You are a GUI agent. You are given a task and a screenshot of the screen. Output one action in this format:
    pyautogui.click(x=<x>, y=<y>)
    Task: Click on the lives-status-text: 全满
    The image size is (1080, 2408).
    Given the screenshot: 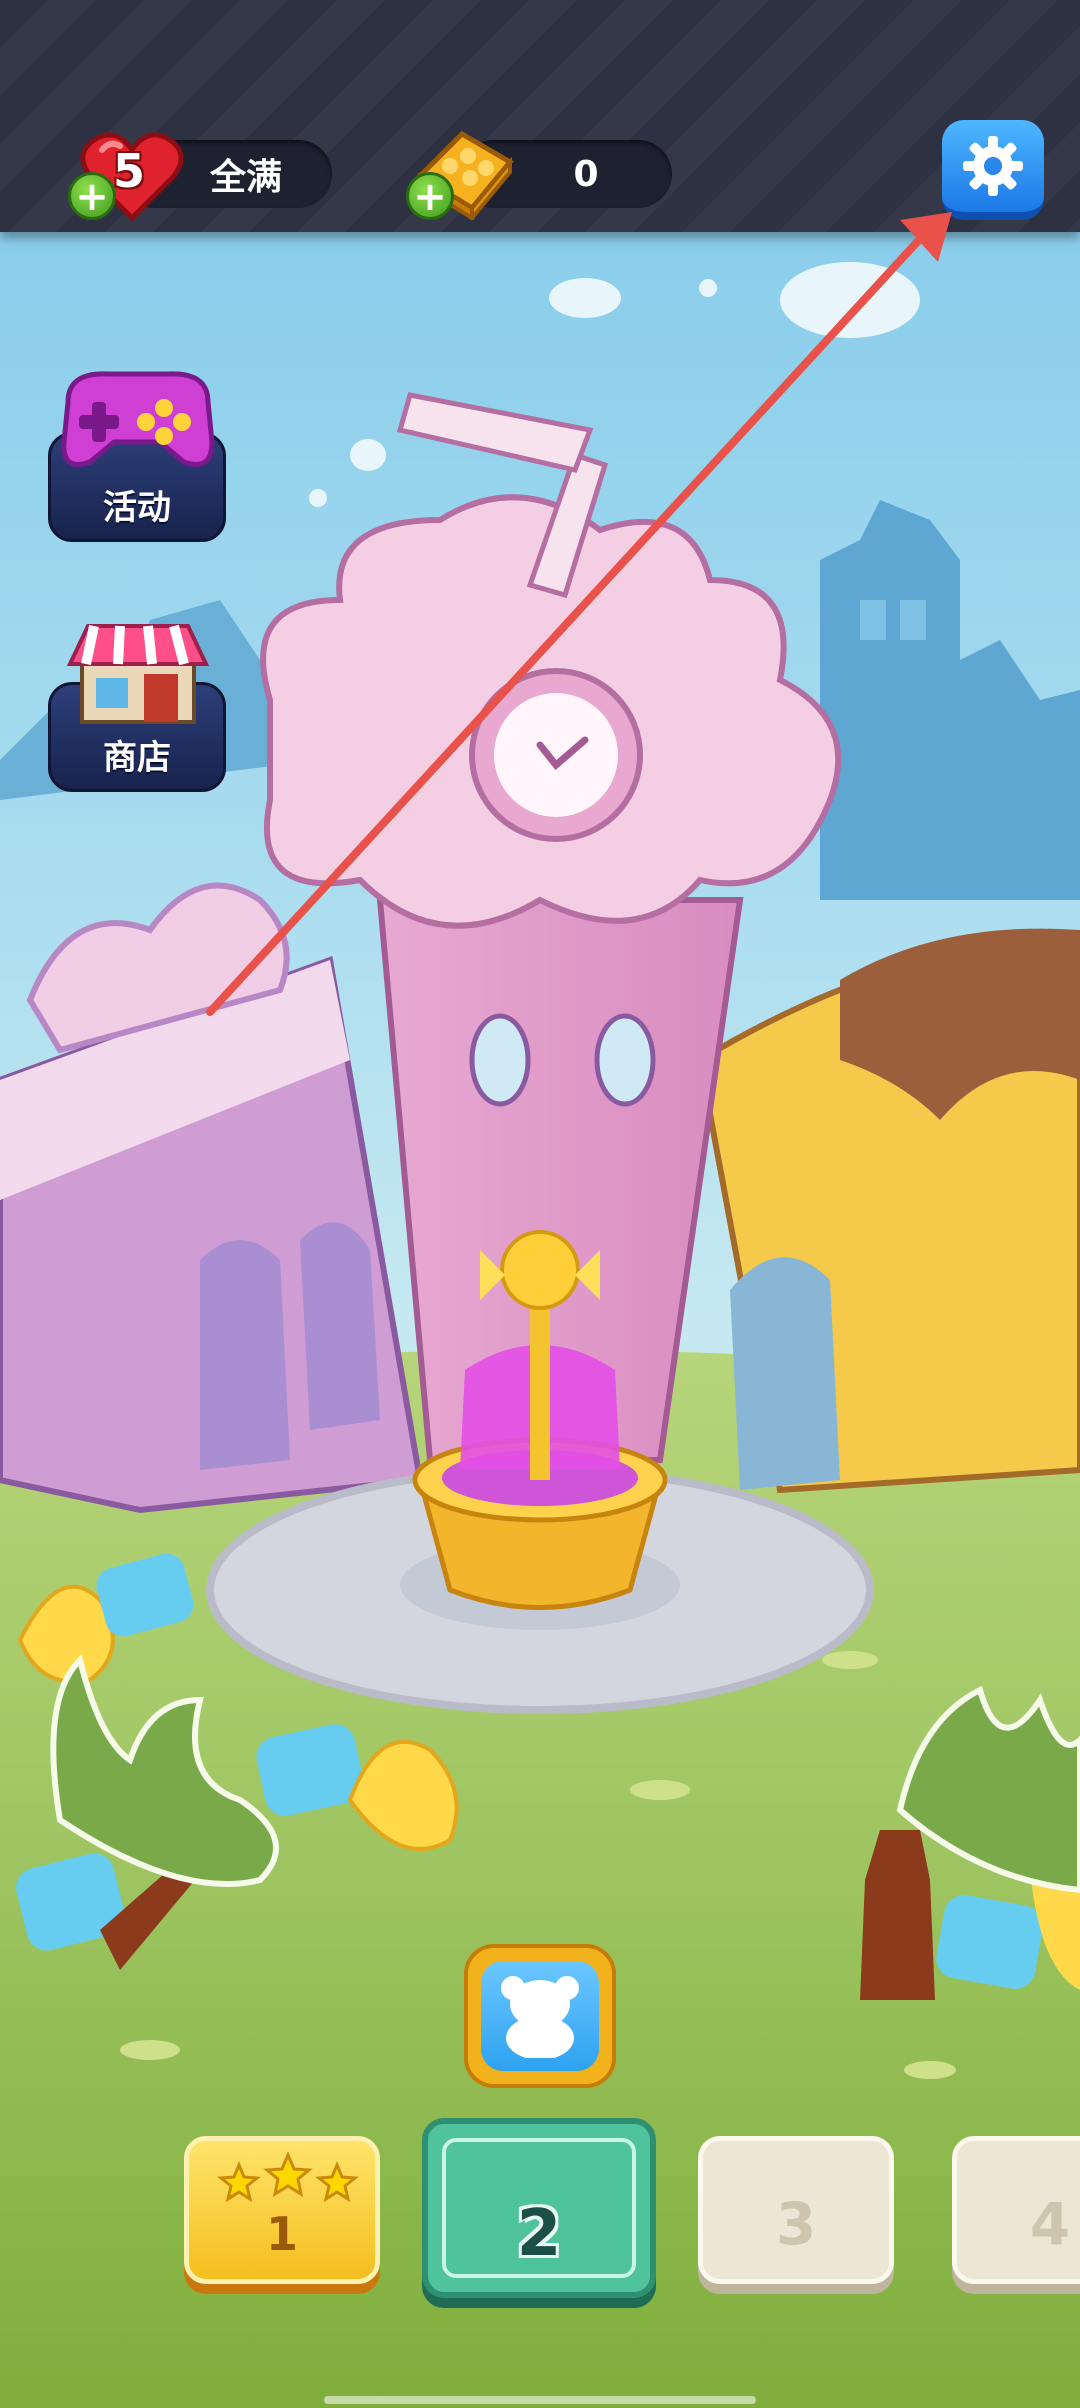 What is the action you would take?
    pyautogui.click(x=245, y=177)
    